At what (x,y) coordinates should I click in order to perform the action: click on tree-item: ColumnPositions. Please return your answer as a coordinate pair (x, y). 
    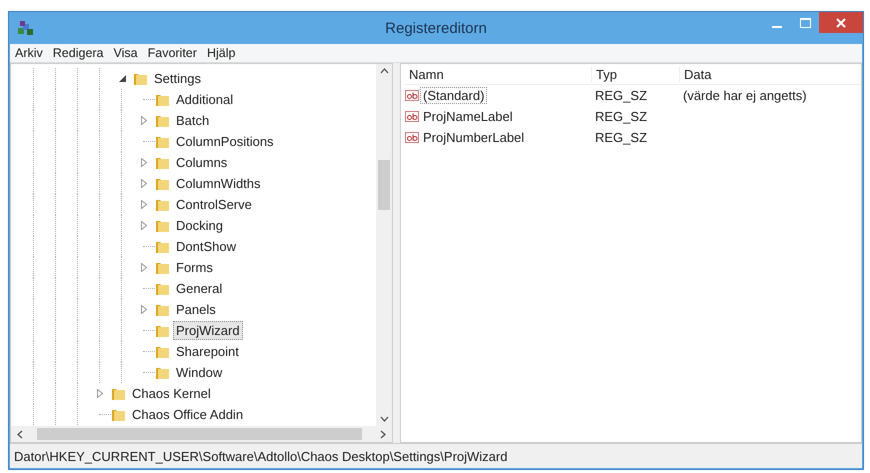
    Looking at the image, I should click on (225, 141).